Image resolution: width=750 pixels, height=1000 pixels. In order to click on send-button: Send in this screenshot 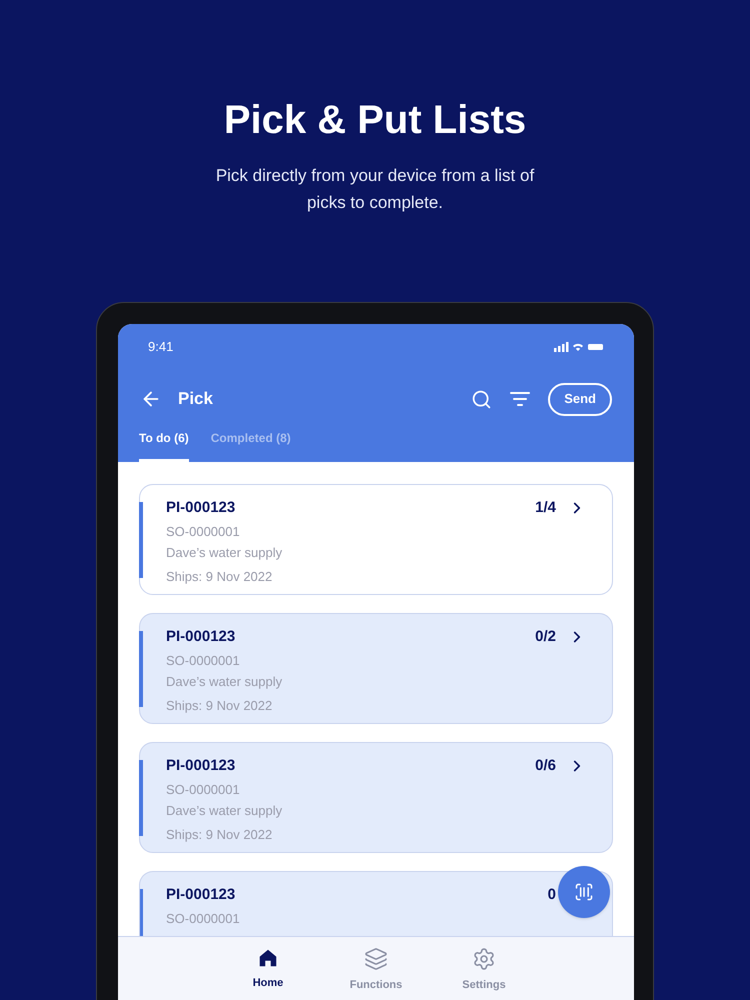, I will do `click(580, 399)`.